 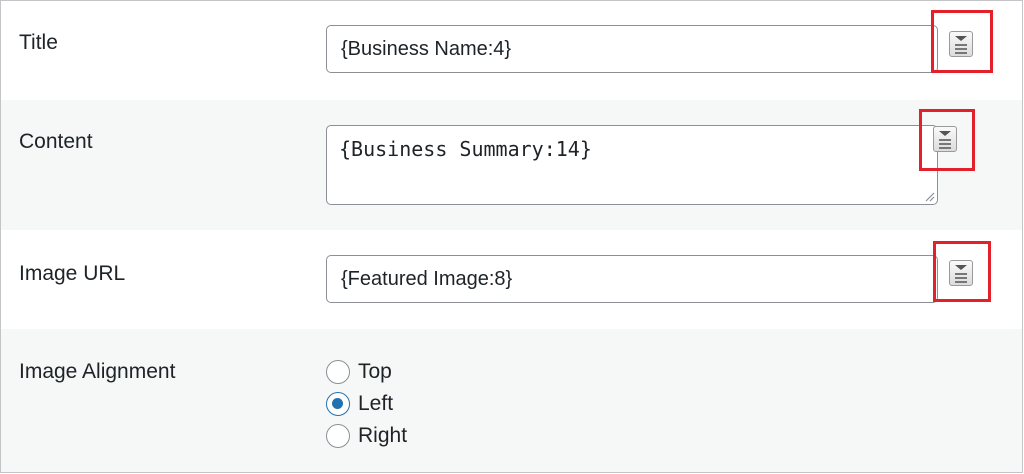 What do you see at coordinates (375, 404) in the screenshot?
I see `radio-label-left: Left` at bounding box center [375, 404].